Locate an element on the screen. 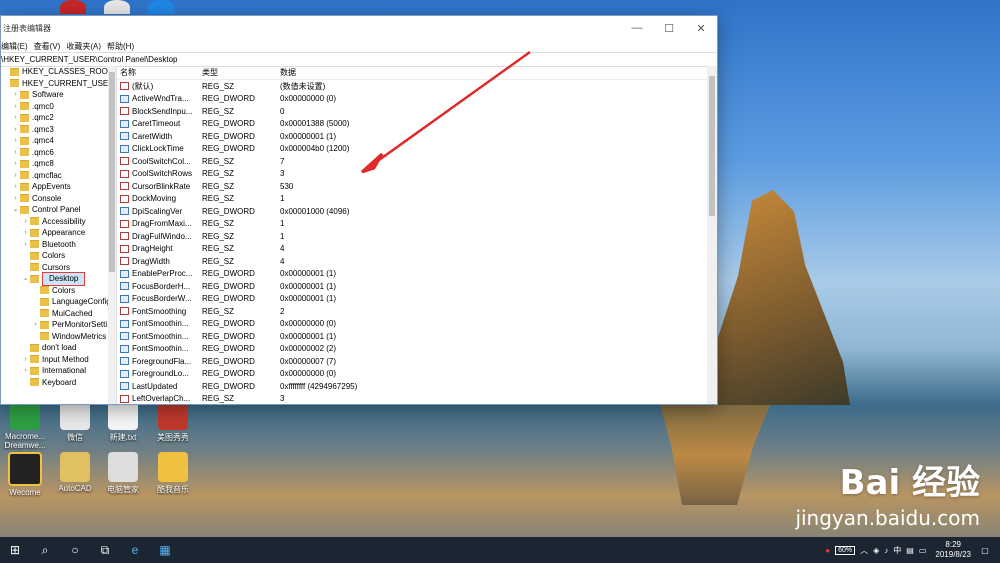 The width and height of the screenshot is (1000, 563). tree-item: › Console is located at coordinates (58, 199).